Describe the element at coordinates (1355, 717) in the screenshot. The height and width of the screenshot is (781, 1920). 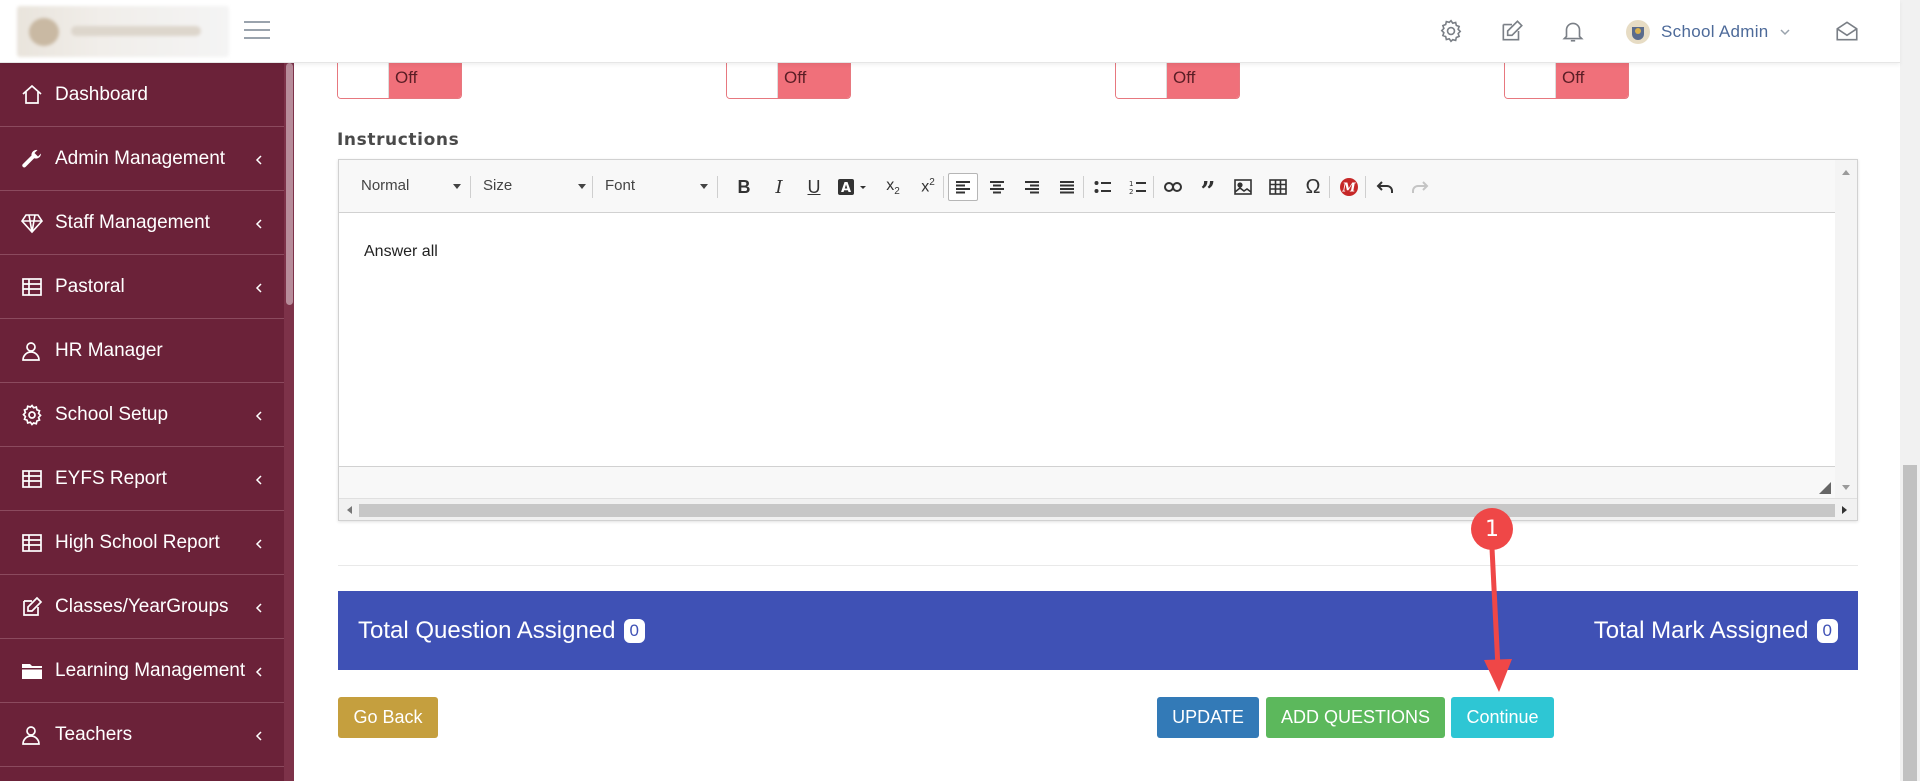
I see `add-questions-button: ADD QUESTIONS` at that location.